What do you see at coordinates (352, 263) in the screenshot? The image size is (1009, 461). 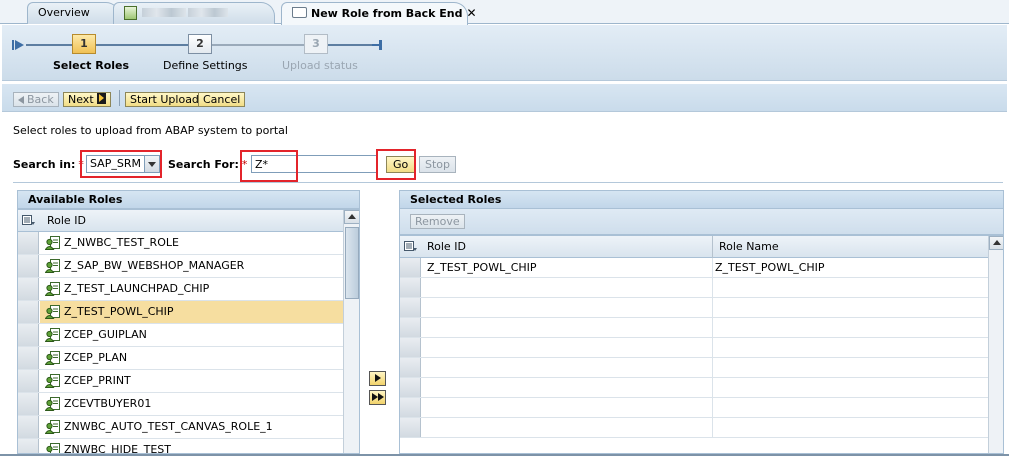 I see `scroll-thumb` at bounding box center [352, 263].